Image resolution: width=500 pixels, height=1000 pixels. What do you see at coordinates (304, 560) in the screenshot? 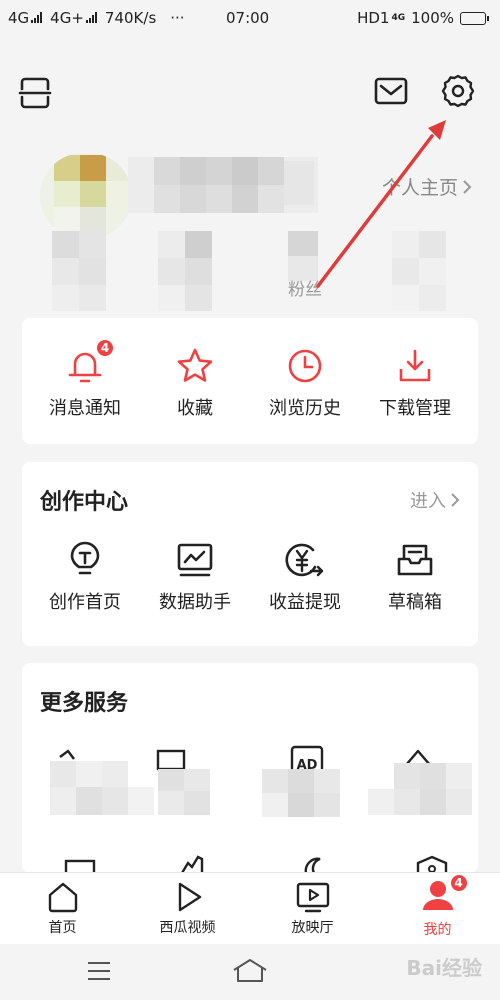
I see `yuan-withdraw-icon` at bounding box center [304, 560].